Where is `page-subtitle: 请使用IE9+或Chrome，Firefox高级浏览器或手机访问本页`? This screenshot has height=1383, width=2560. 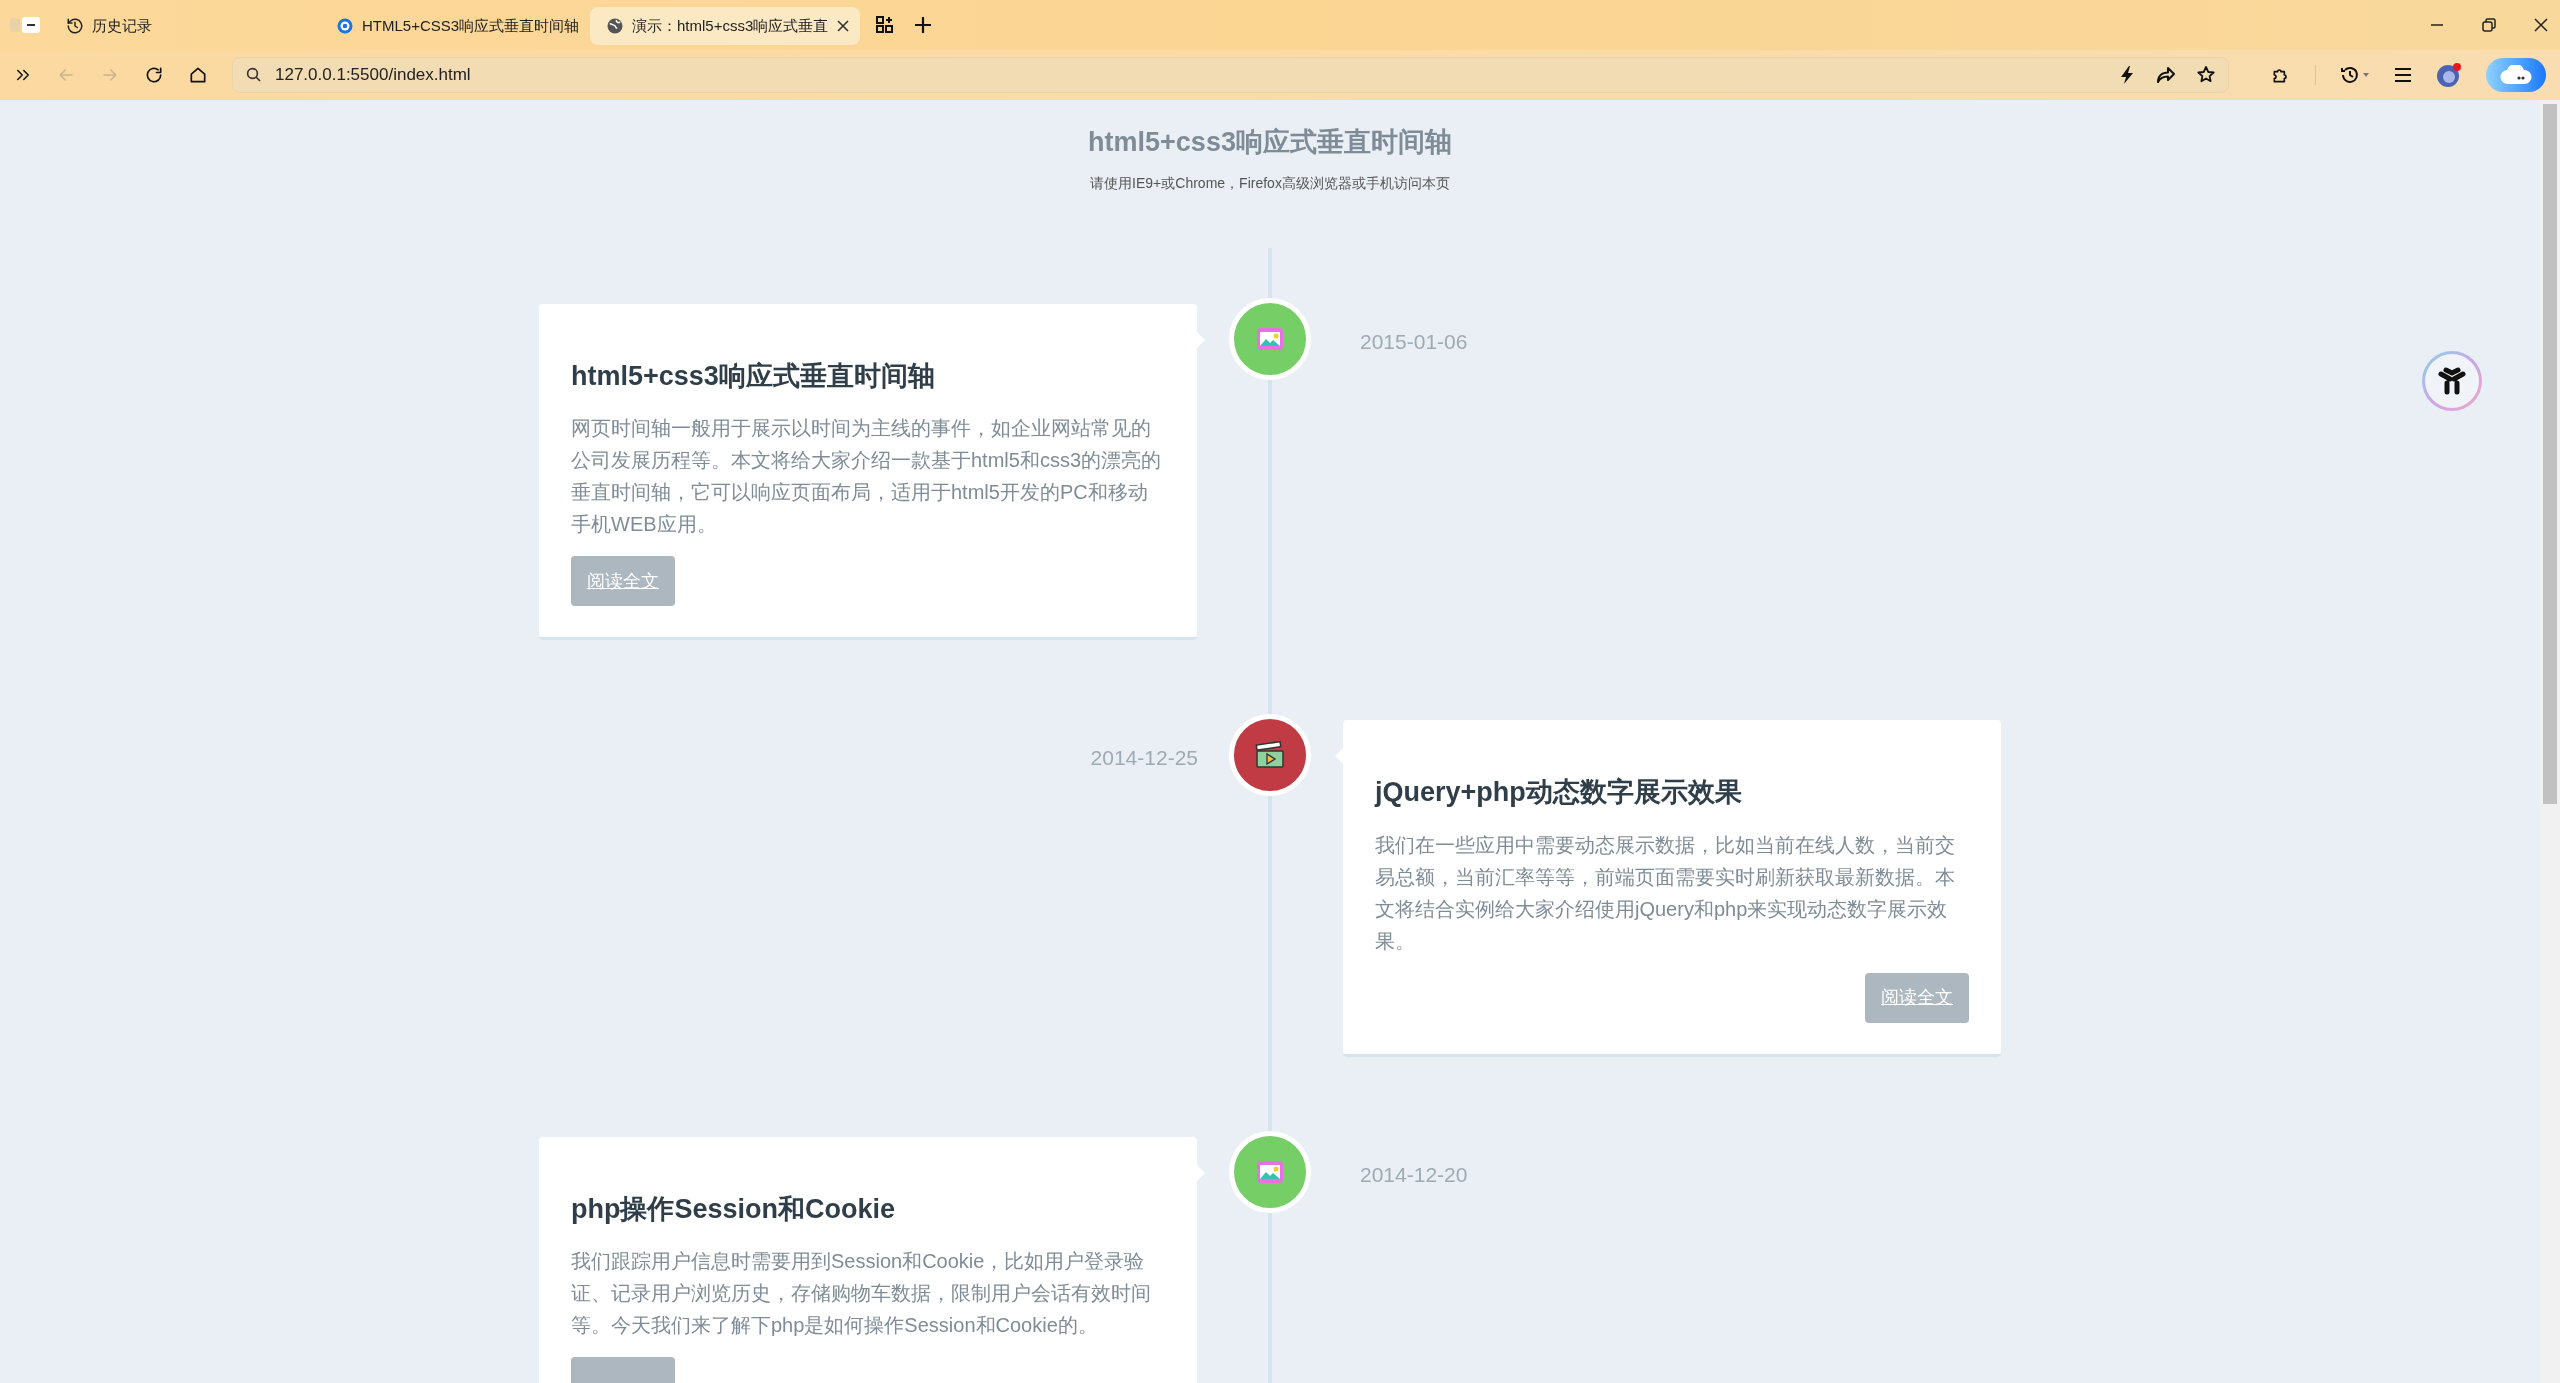 page-subtitle: 请使用IE9+或Chrome，Firefox高级浏览器或手机访问本页 is located at coordinates (1270, 183).